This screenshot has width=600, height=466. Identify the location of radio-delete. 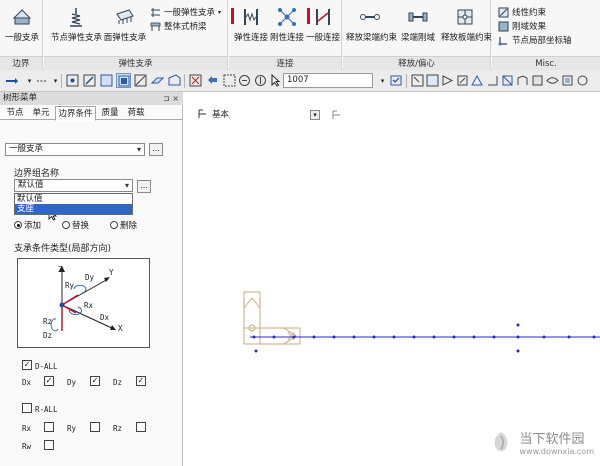
(114, 225).